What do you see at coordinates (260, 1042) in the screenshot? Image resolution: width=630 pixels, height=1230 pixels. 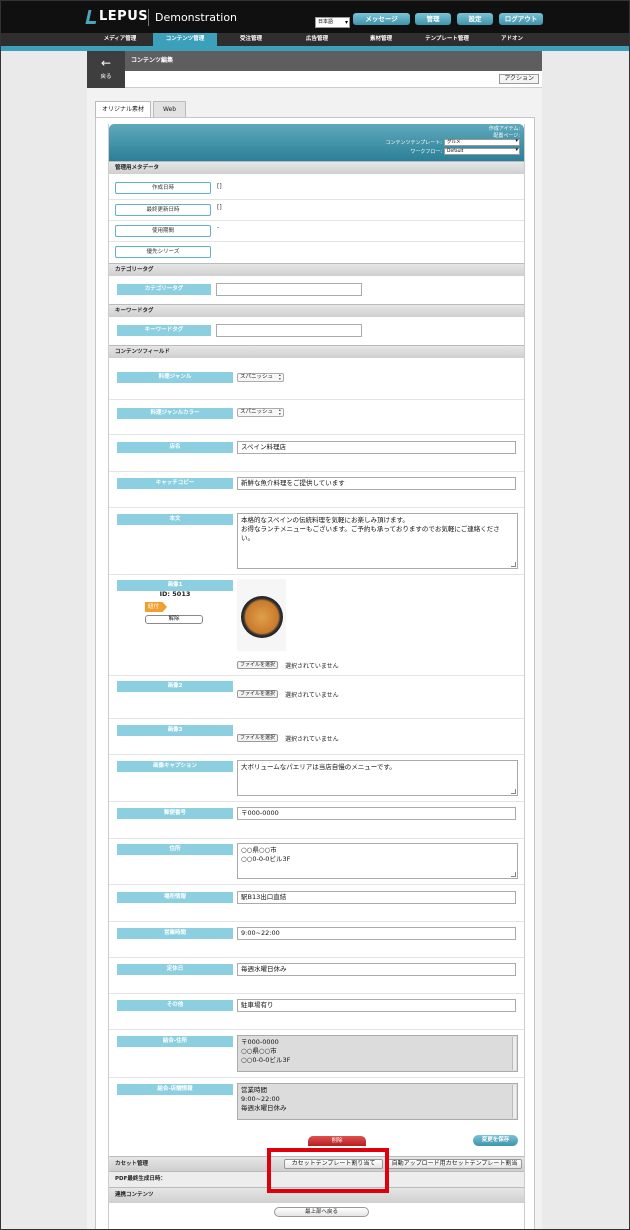 I see `combined-address-line: 〒000-0000` at bounding box center [260, 1042].